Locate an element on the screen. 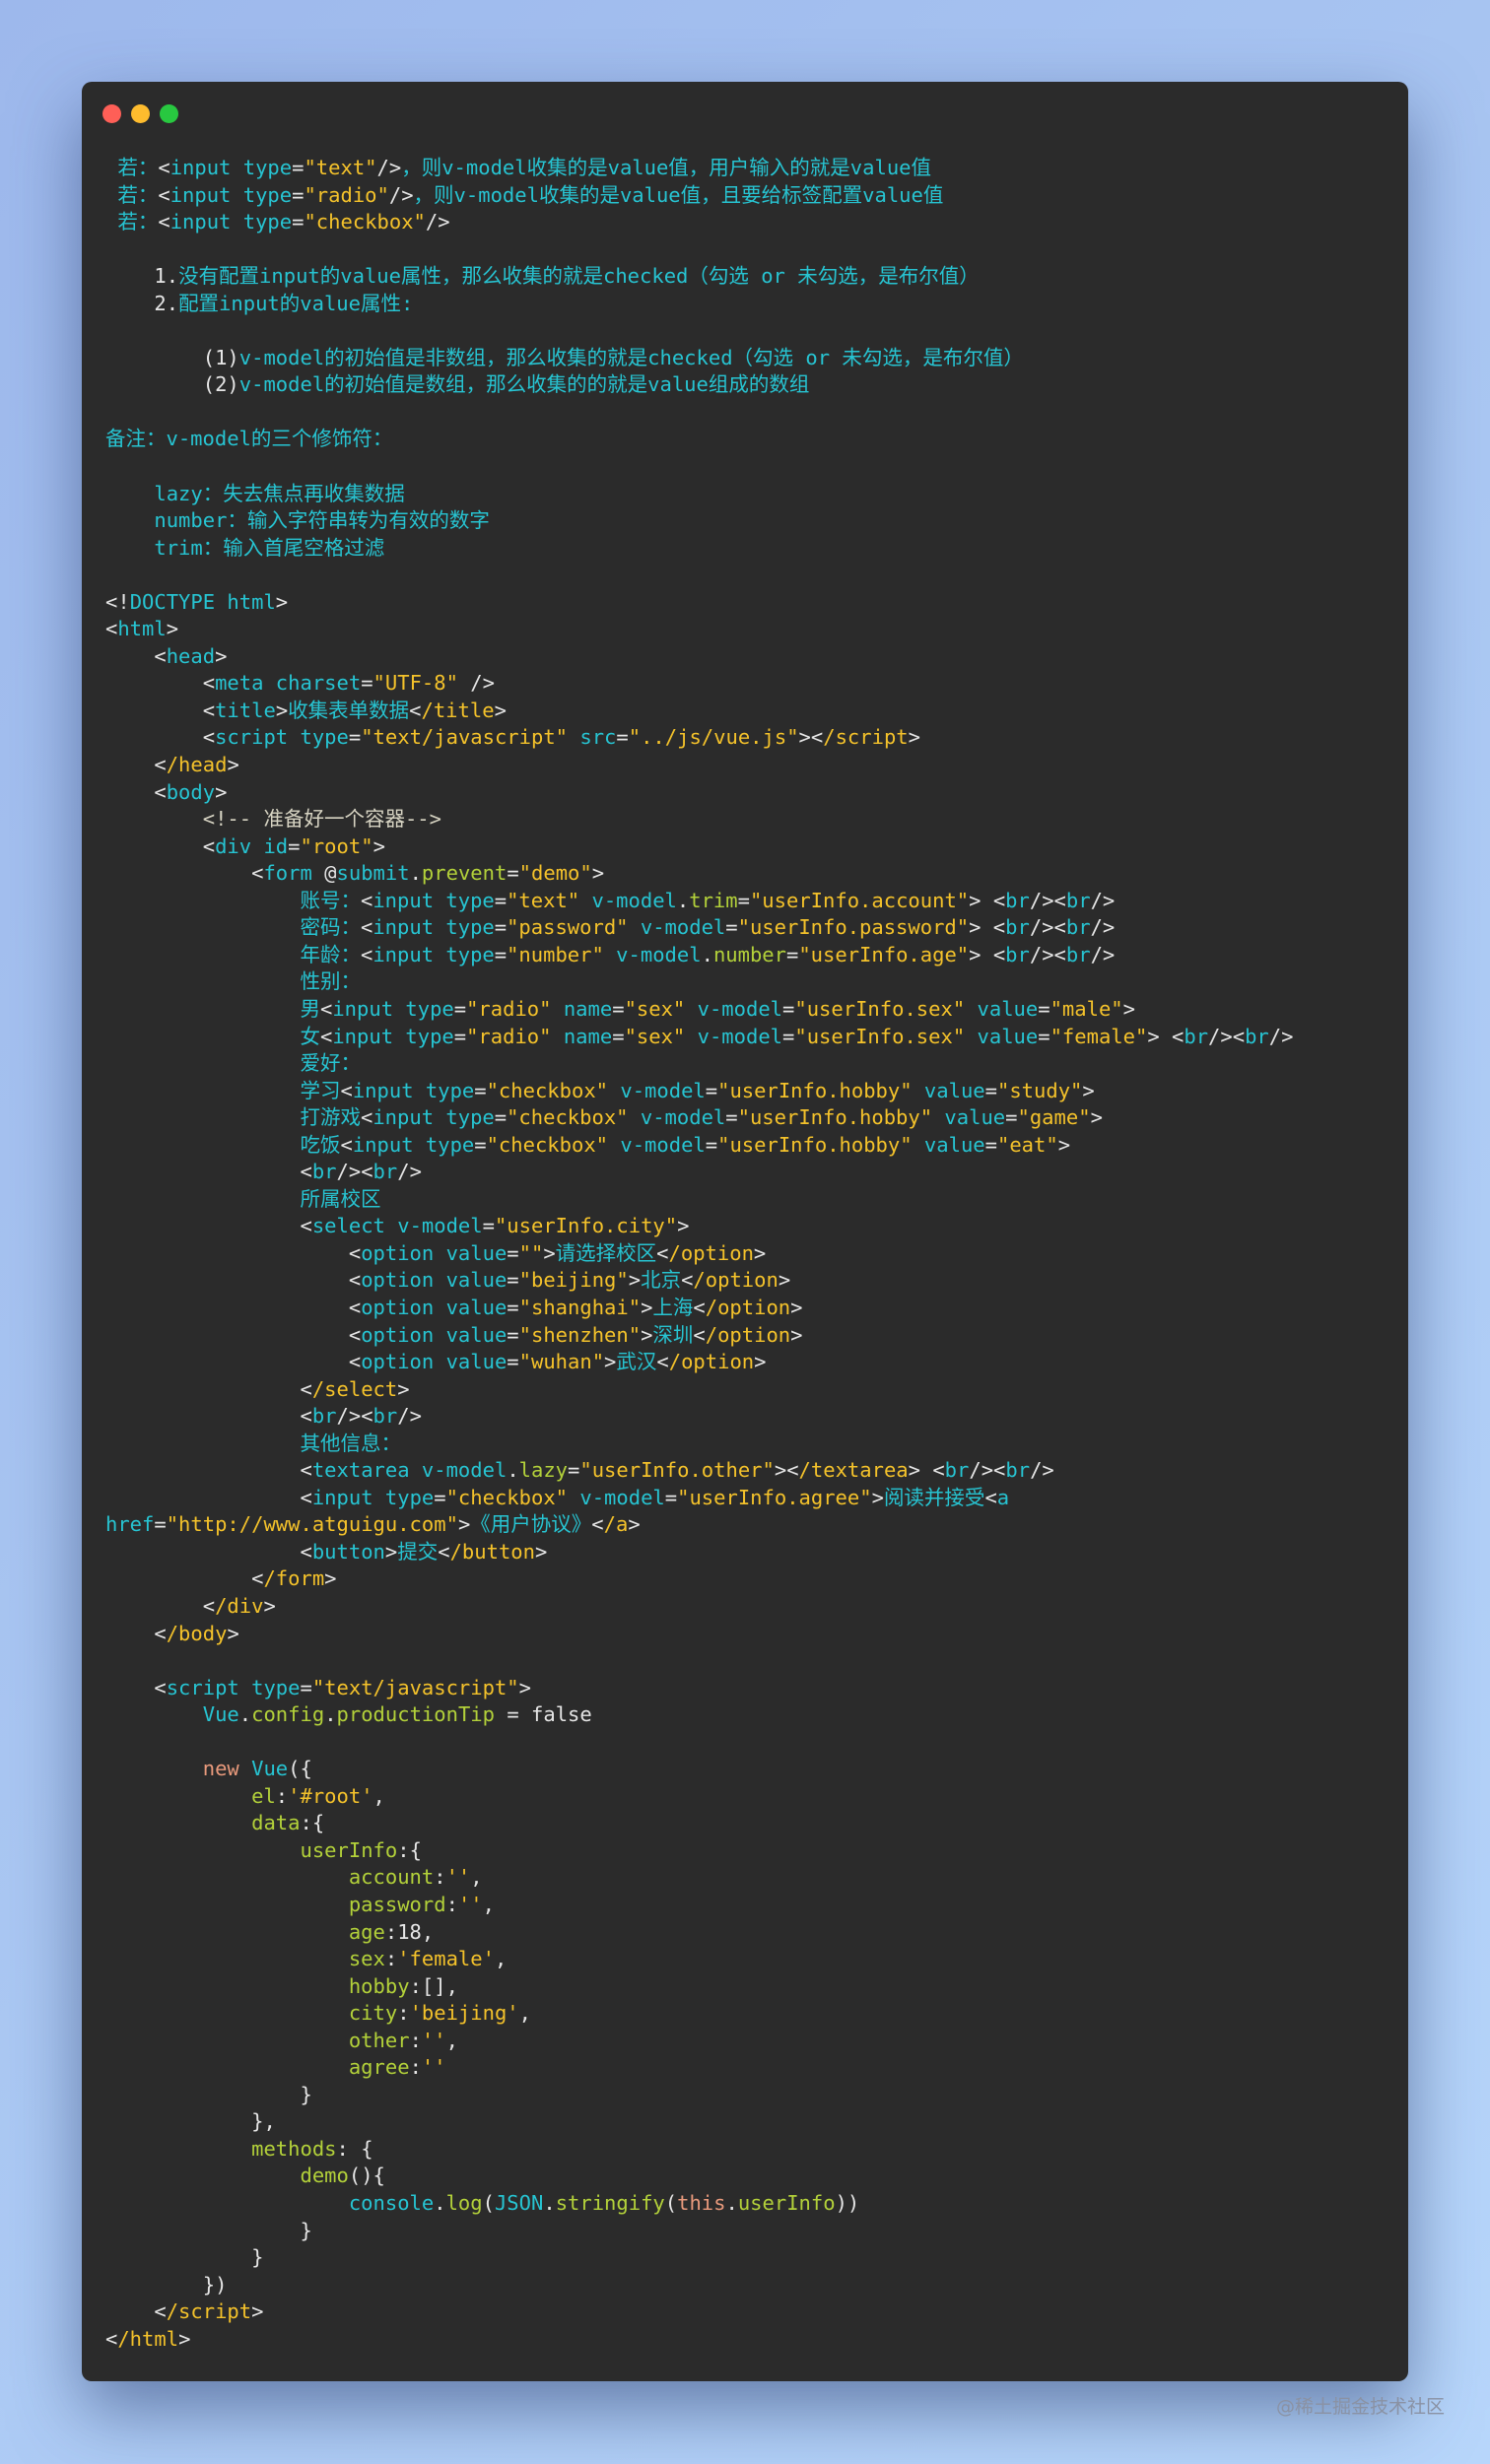 Image resolution: width=1490 pixels, height=2464 pixels. code-token: /button is located at coordinates (492, 1552).